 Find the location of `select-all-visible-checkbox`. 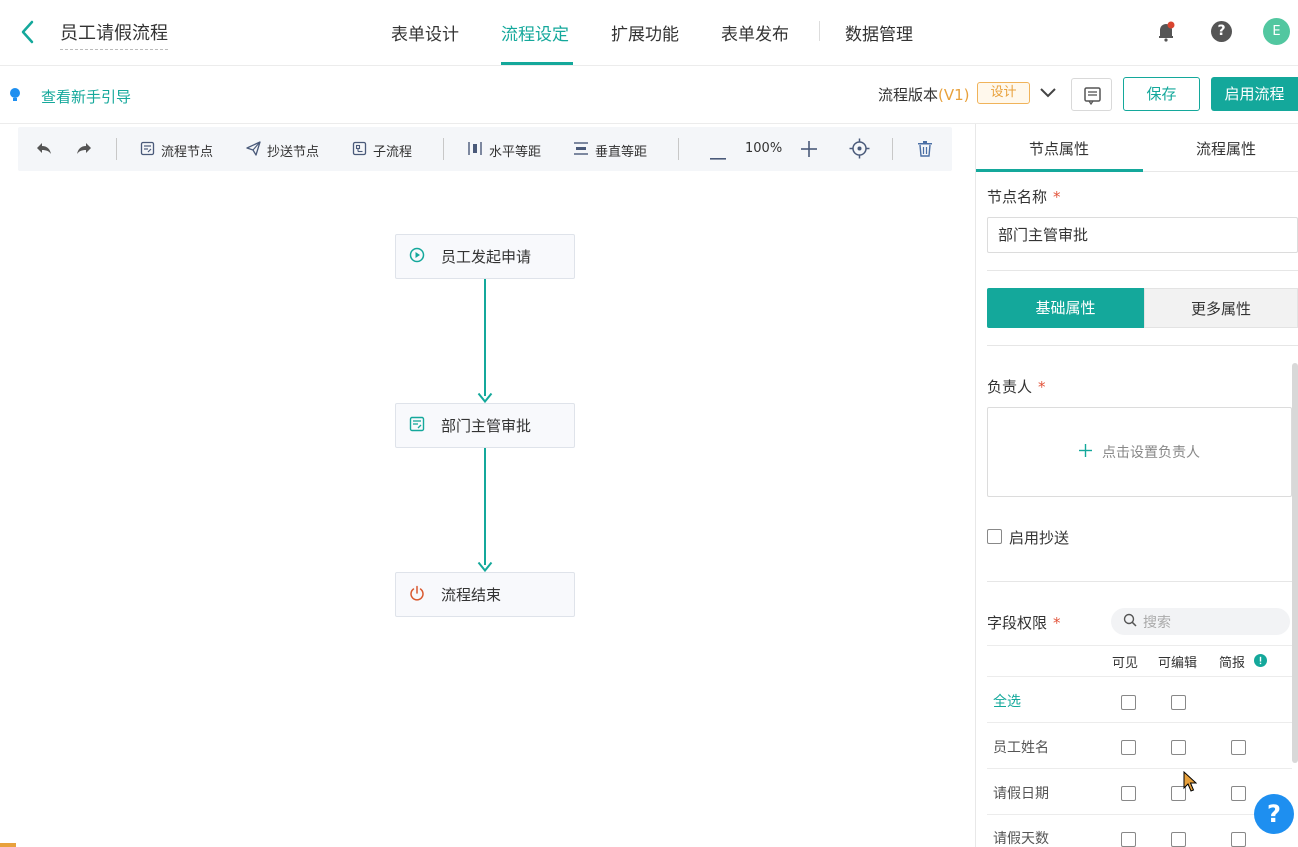

select-all-visible-checkbox is located at coordinates (1128, 702).